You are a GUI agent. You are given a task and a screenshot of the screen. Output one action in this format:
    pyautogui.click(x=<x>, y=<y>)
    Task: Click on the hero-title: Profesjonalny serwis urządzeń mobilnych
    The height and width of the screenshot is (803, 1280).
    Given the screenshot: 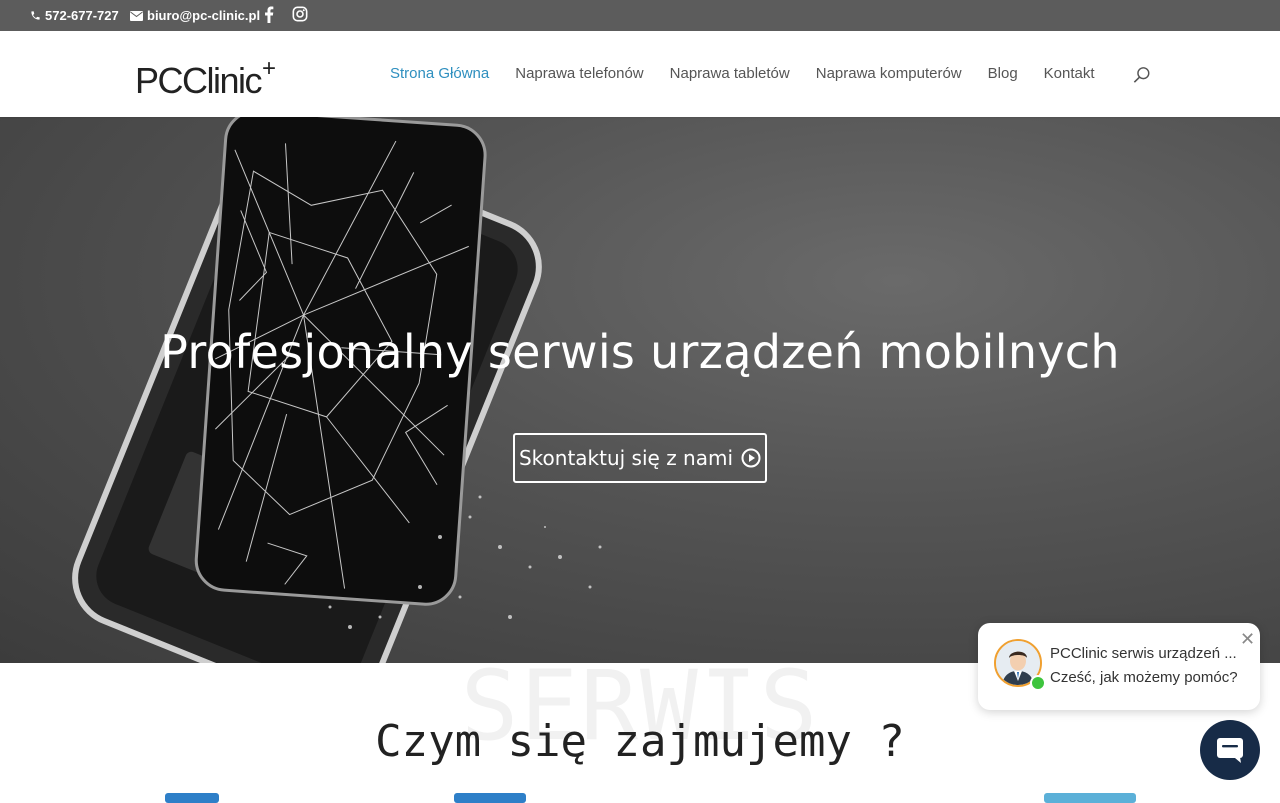 What is the action you would take?
    pyautogui.click(x=640, y=352)
    